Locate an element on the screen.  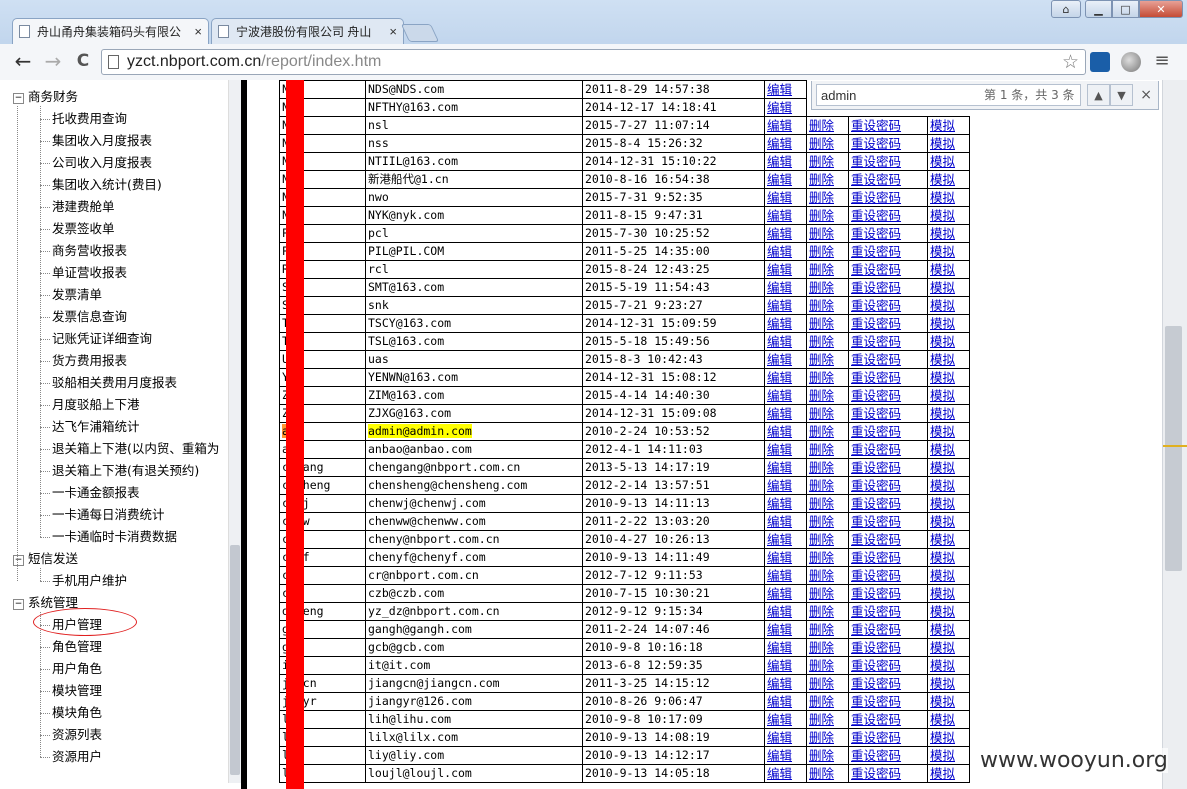
menu-icon: ≡ is located at coordinates (1162, 61).